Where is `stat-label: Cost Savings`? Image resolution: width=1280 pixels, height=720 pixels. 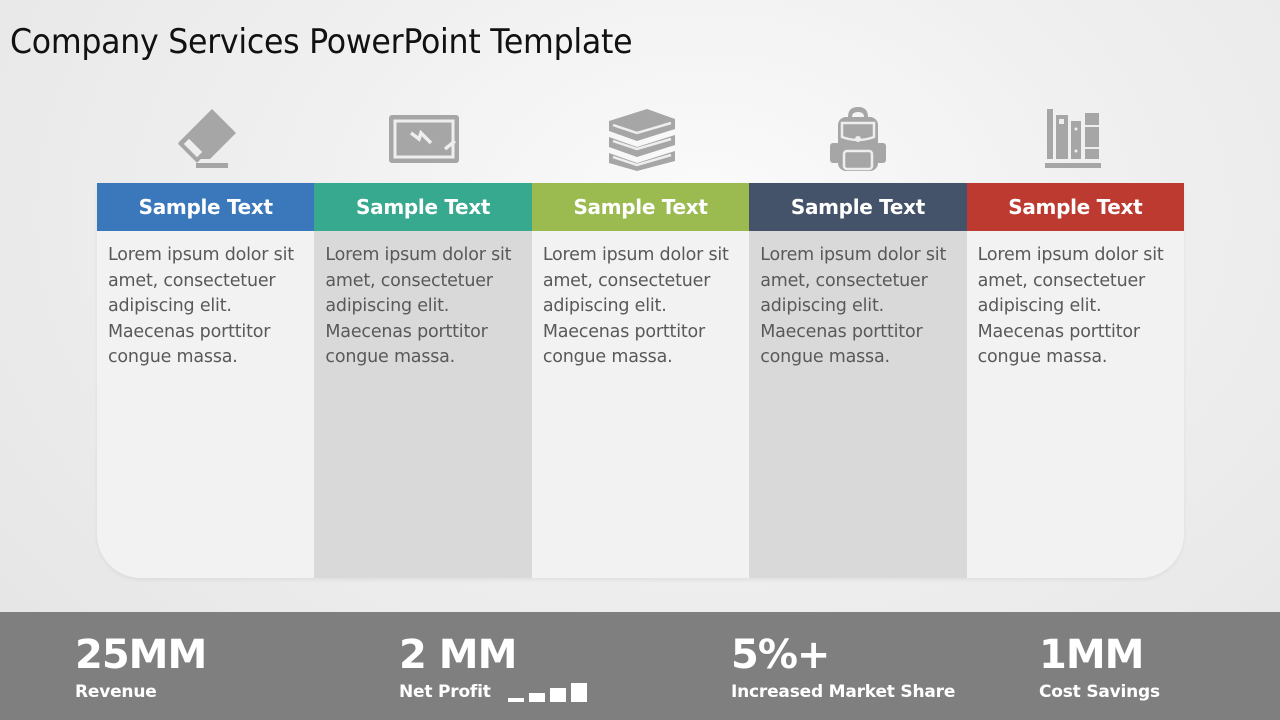 stat-label: Cost Savings is located at coordinates (1099, 692).